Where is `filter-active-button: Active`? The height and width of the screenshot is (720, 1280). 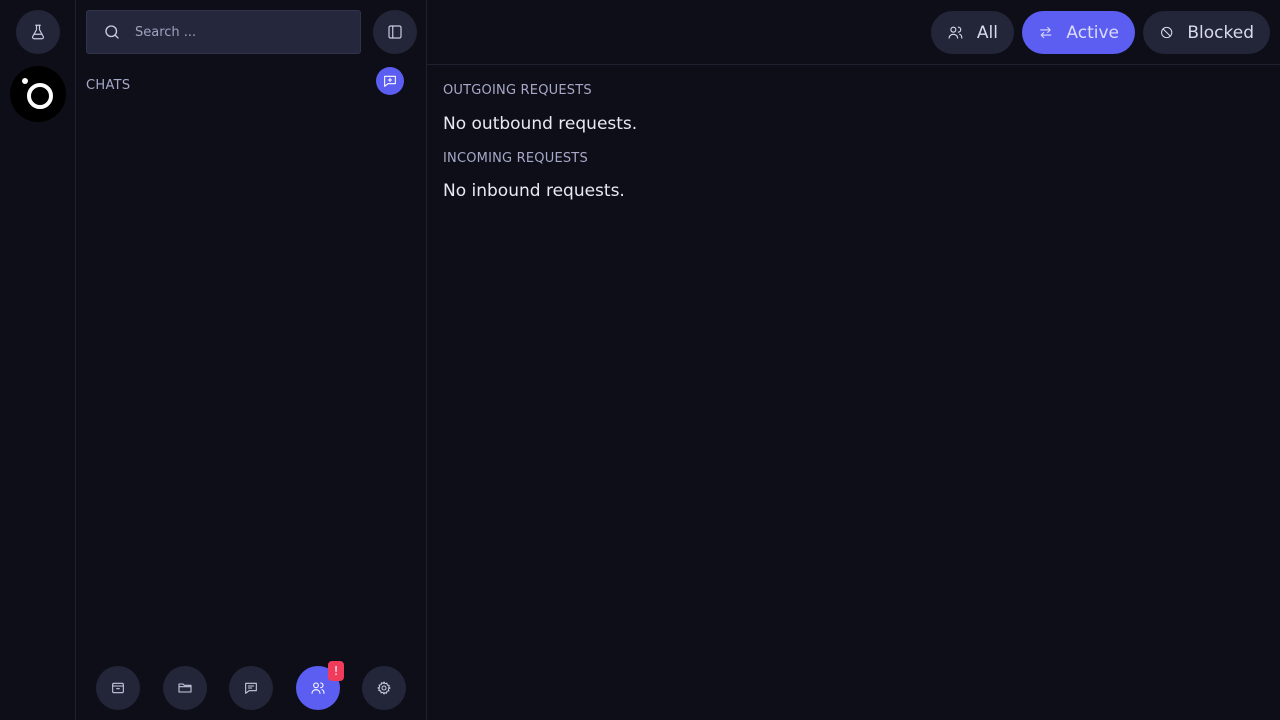
filter-active-button: Active is located at coordinates (1078, 32).